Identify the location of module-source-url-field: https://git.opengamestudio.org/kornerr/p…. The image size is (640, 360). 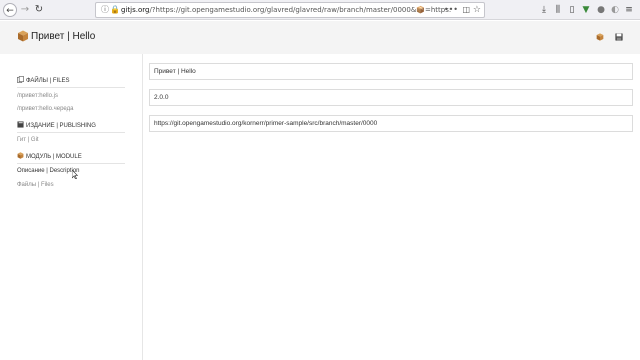
(391, 123).